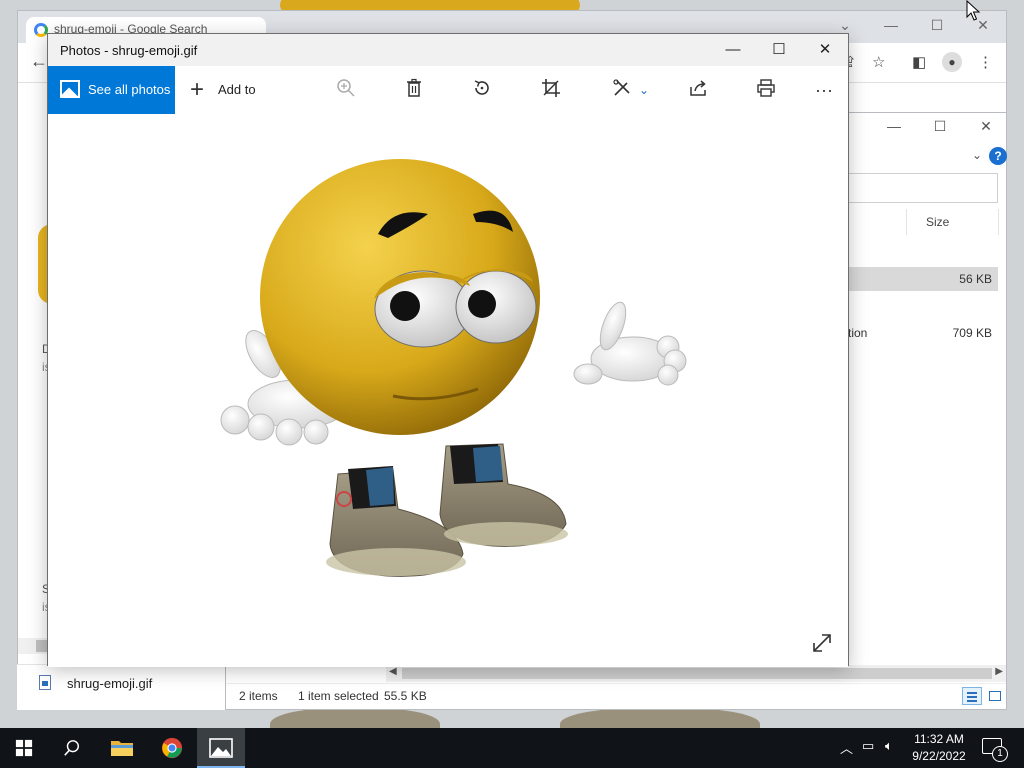 The image size is (1024, 768). I want to click on add-to-label: Add to, so click(237, 89).